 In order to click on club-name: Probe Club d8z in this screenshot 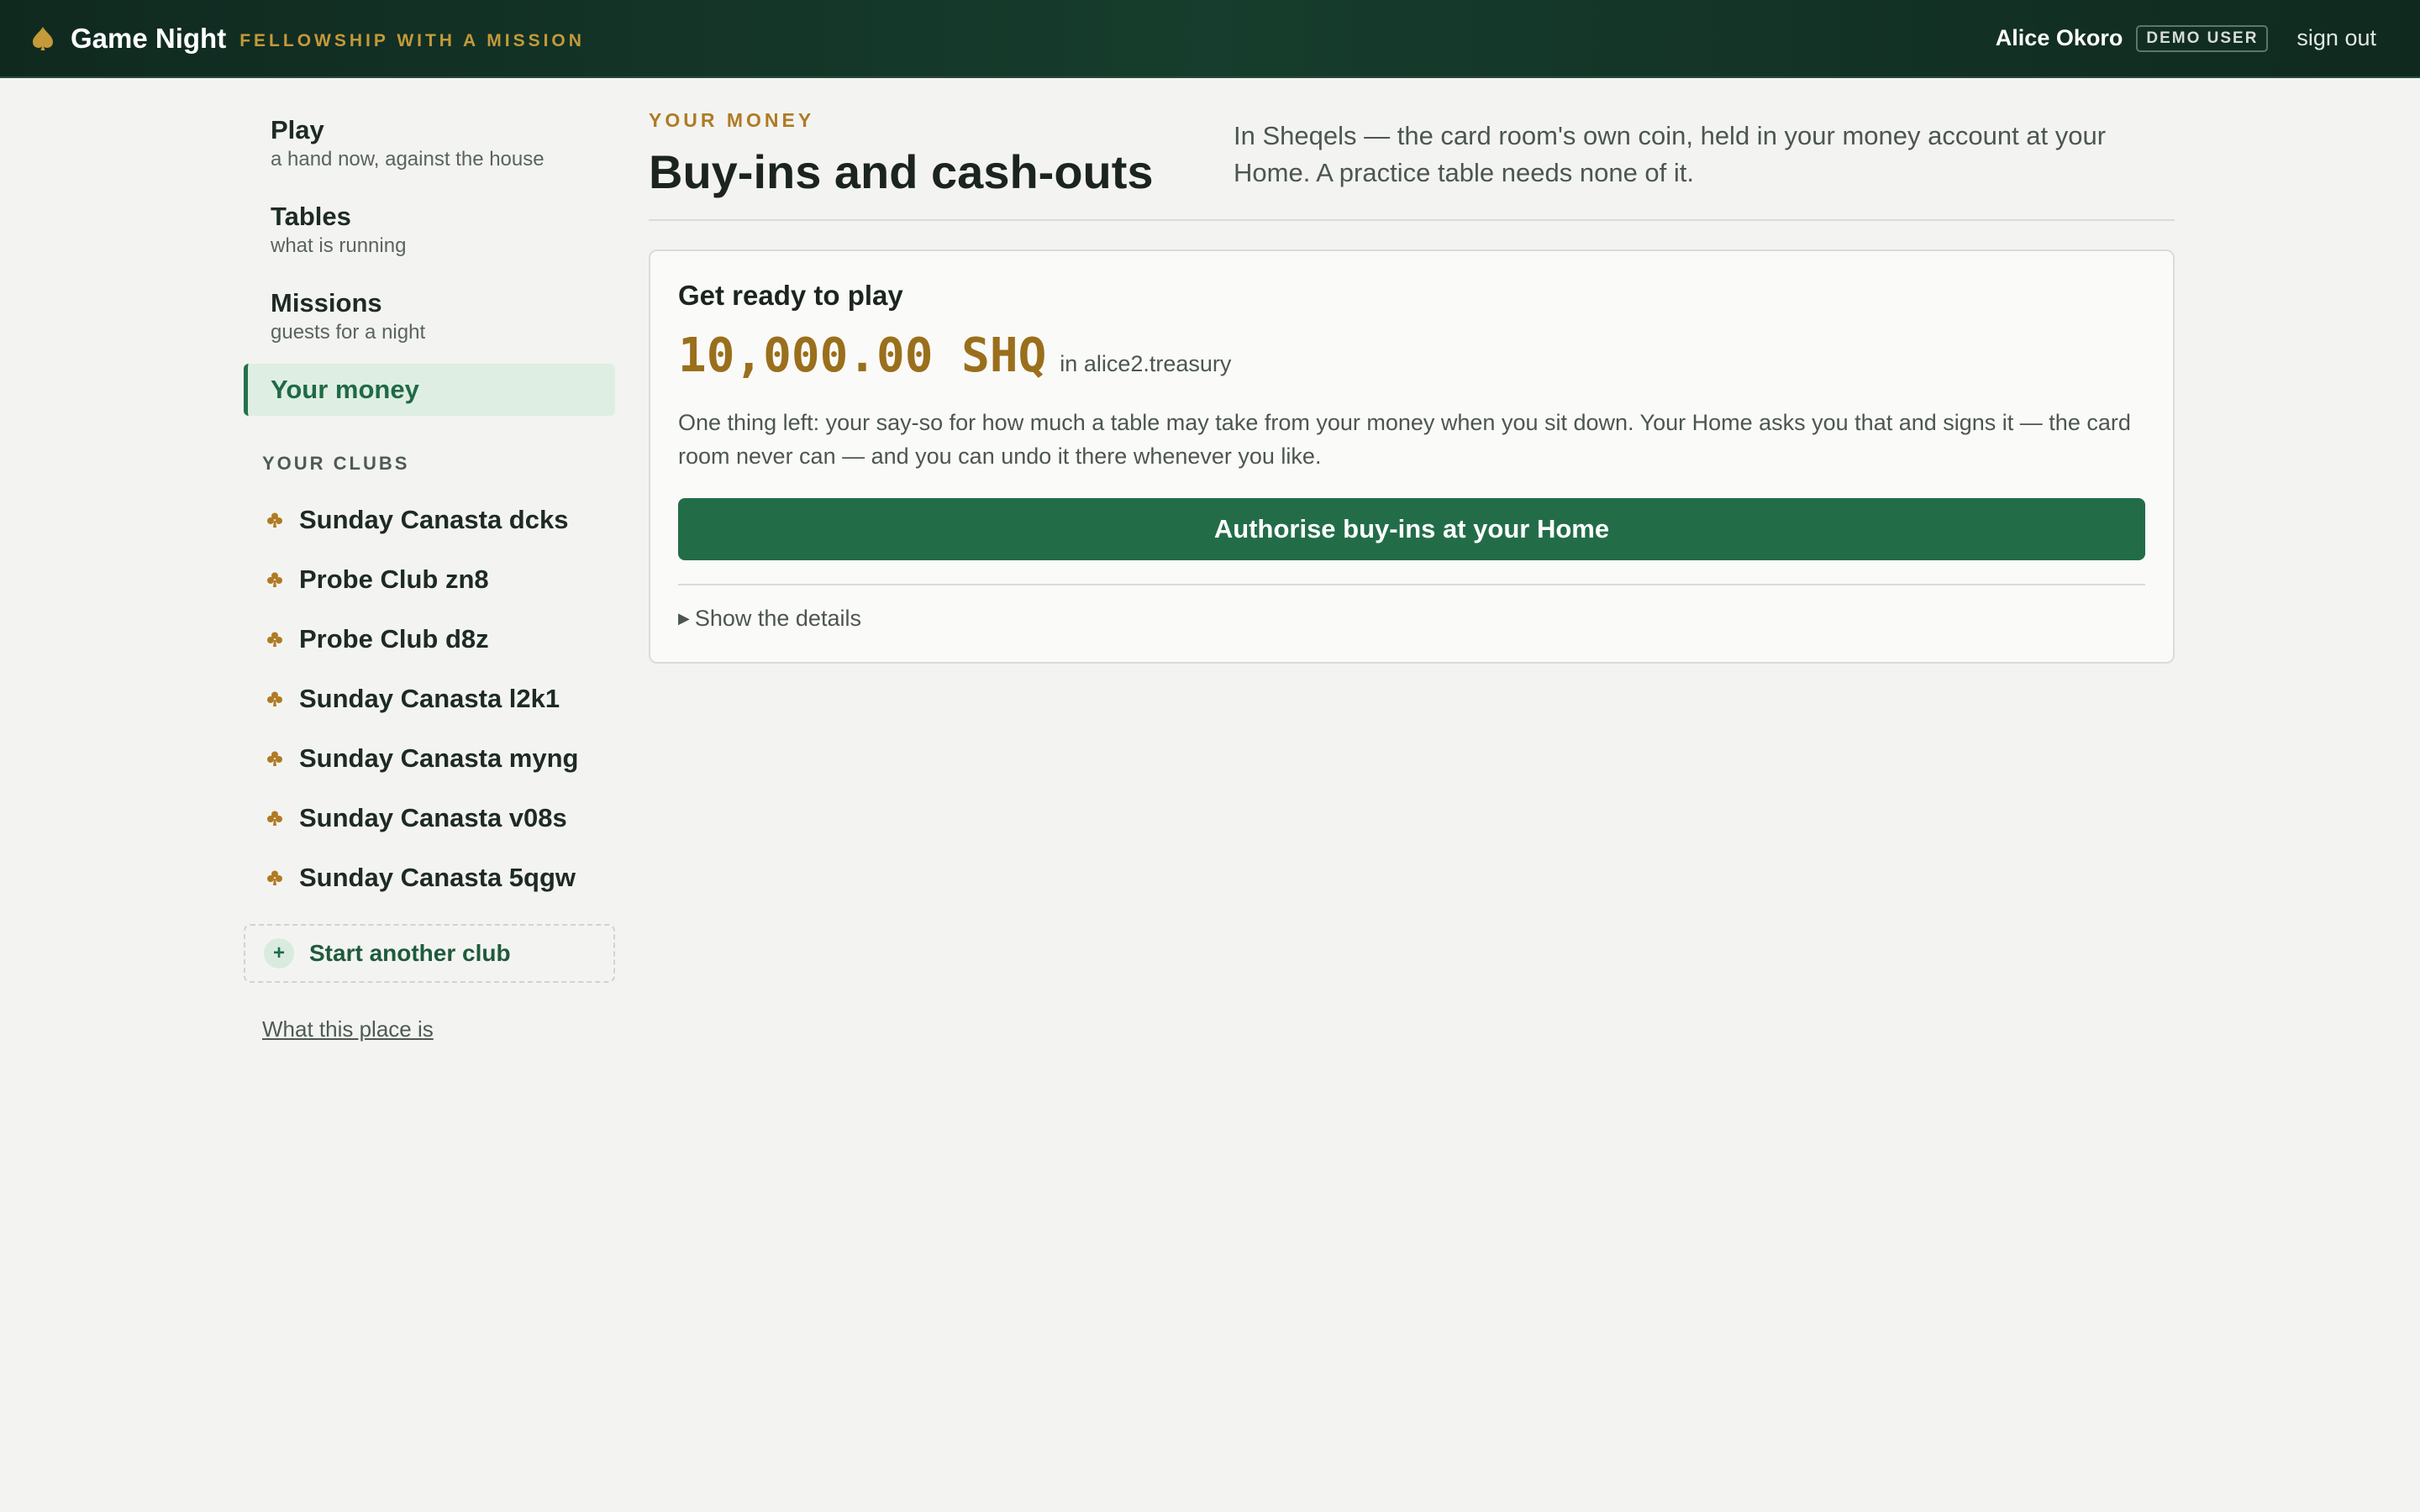, I will do `click(394, 638)`.